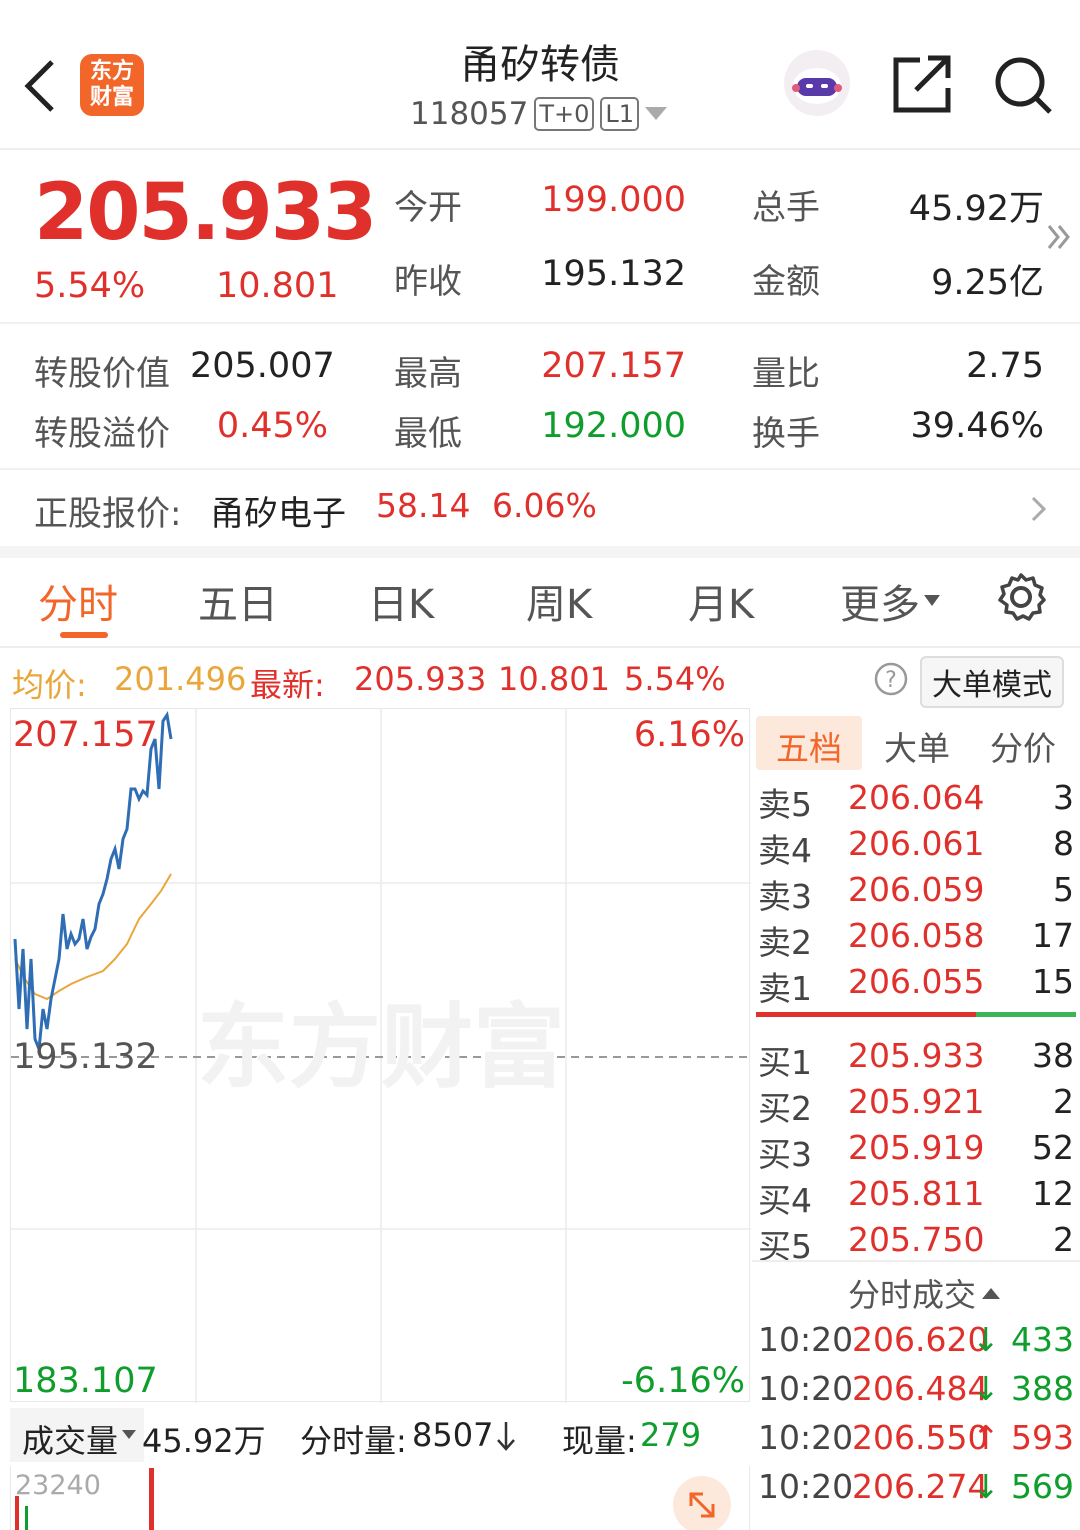 This screenshot has height=1530, width=1080. What do you see at coordinates (916, 1392) in the screenshot?
I see `tick-row: 10:20 206.484 ↓ 388` at bounding box center [916, 1392].